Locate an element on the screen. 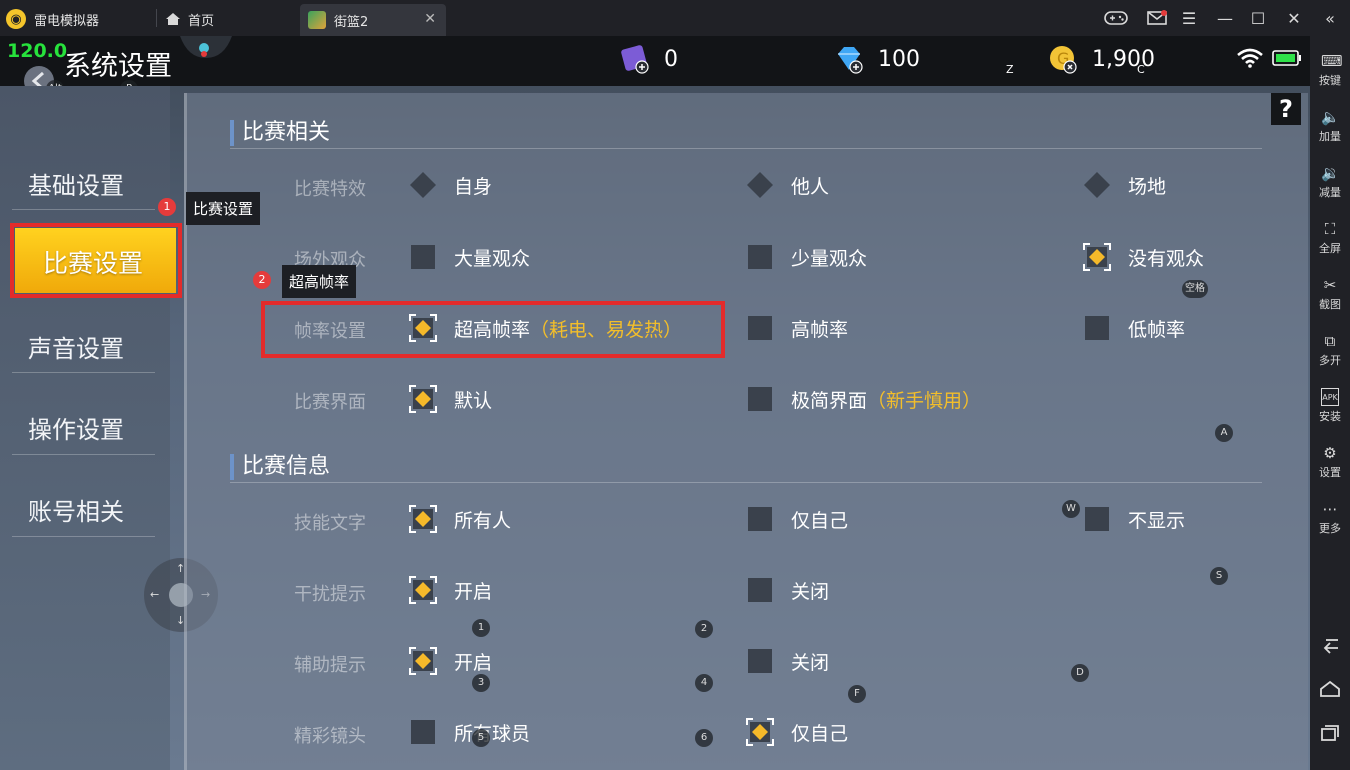 The image size is (1350, 770). tab-game: 街篮2 ✕ is located at coordinates (373, 20).